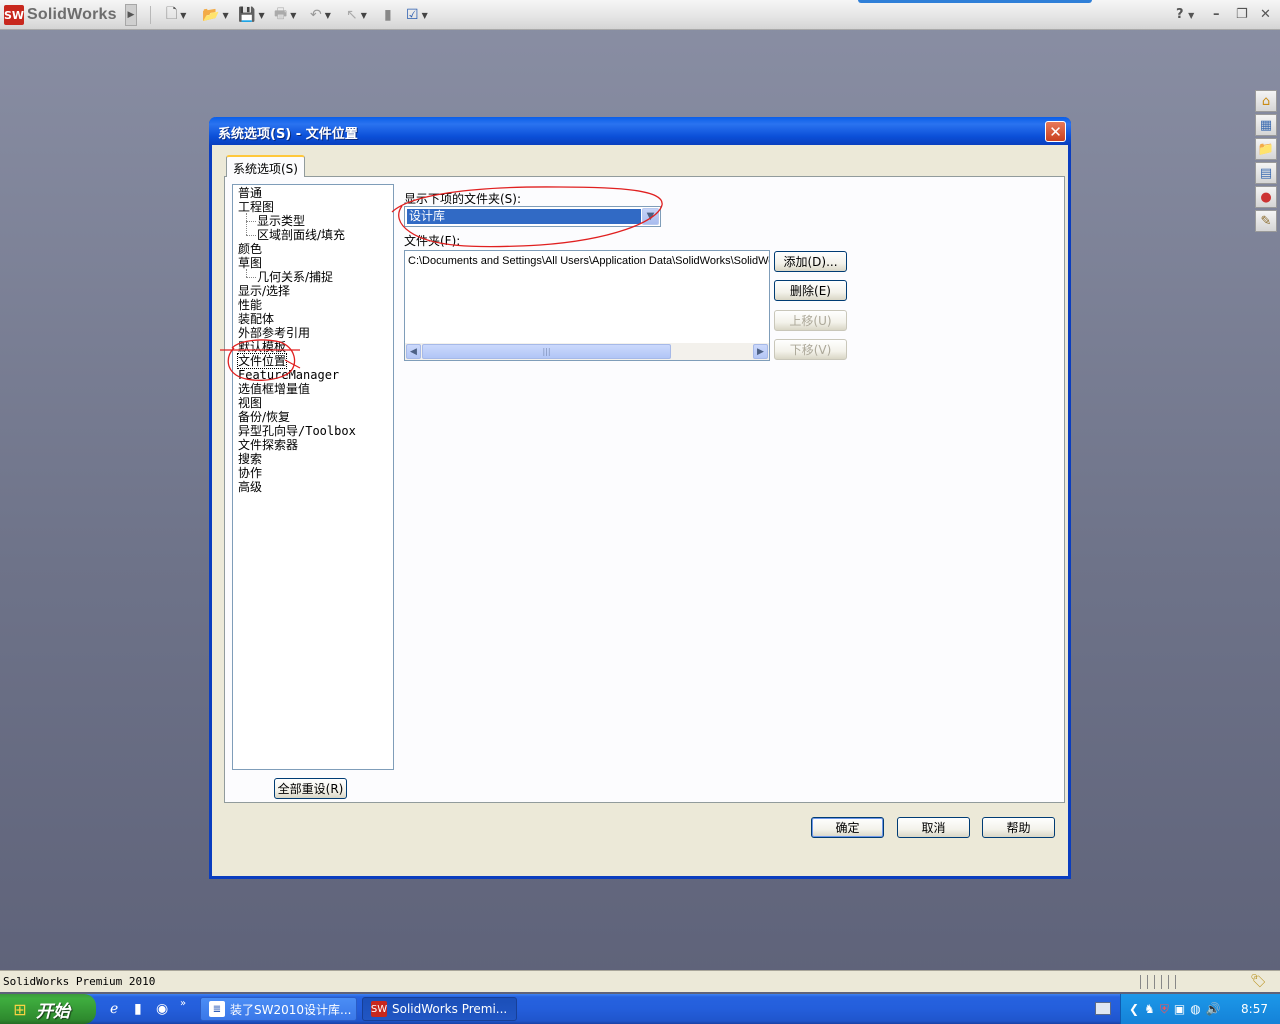 This screenshot has height=1024, width=1280. What do you see at coordinates (250, 193) in the screenshot?
I see `tree-item: 普通` at bounding box center [250, 193].